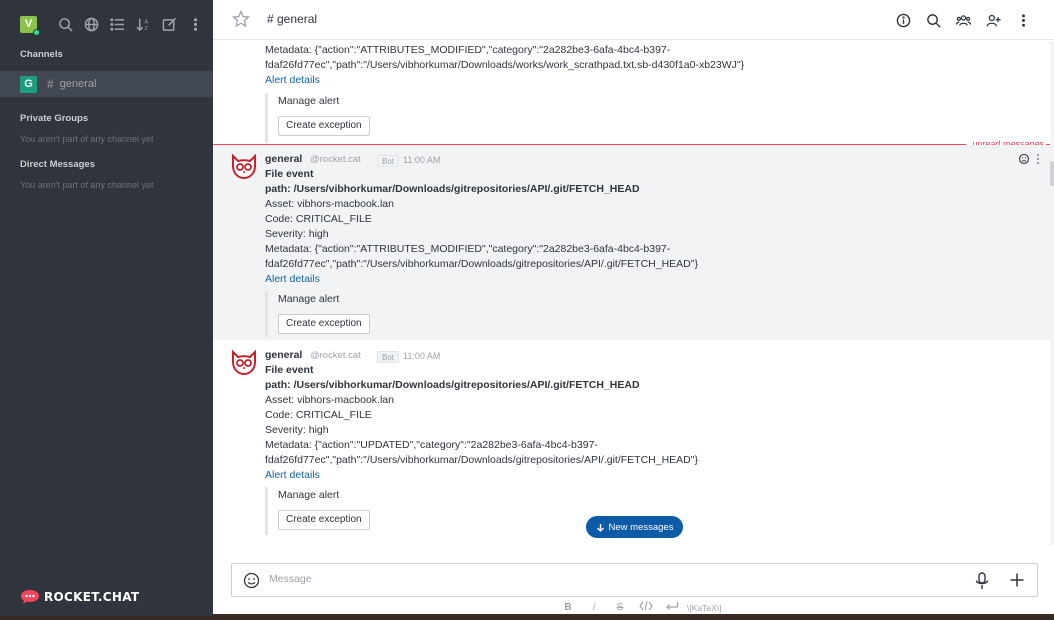  Describe the element at coordinates (117, 24) in the screenshot. I see `view-mode-list-icon` at that location.